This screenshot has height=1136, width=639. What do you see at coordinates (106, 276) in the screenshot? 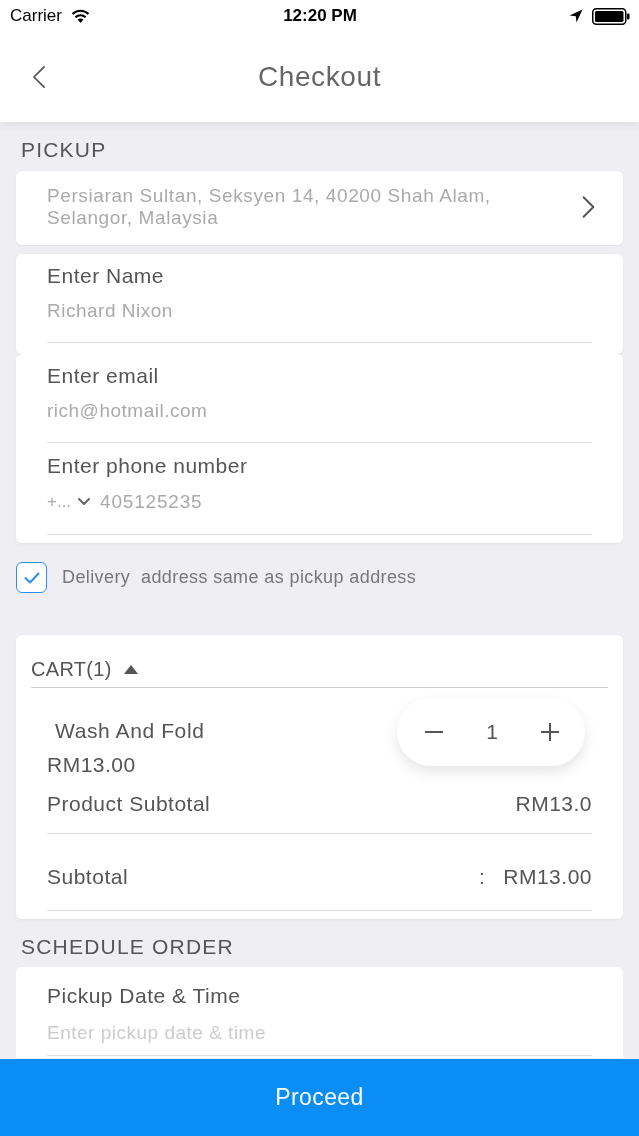
I see `field-label: Enter Name` at bounding box center [106, 276].